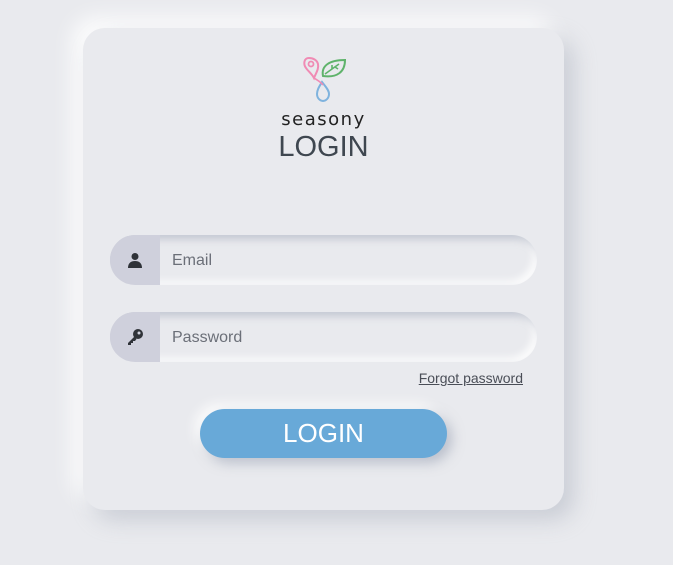 This screenshot has width=673, height=565. Describe the element at coordinates (347, 261) in the screenshot. I see `email-input` at that location.